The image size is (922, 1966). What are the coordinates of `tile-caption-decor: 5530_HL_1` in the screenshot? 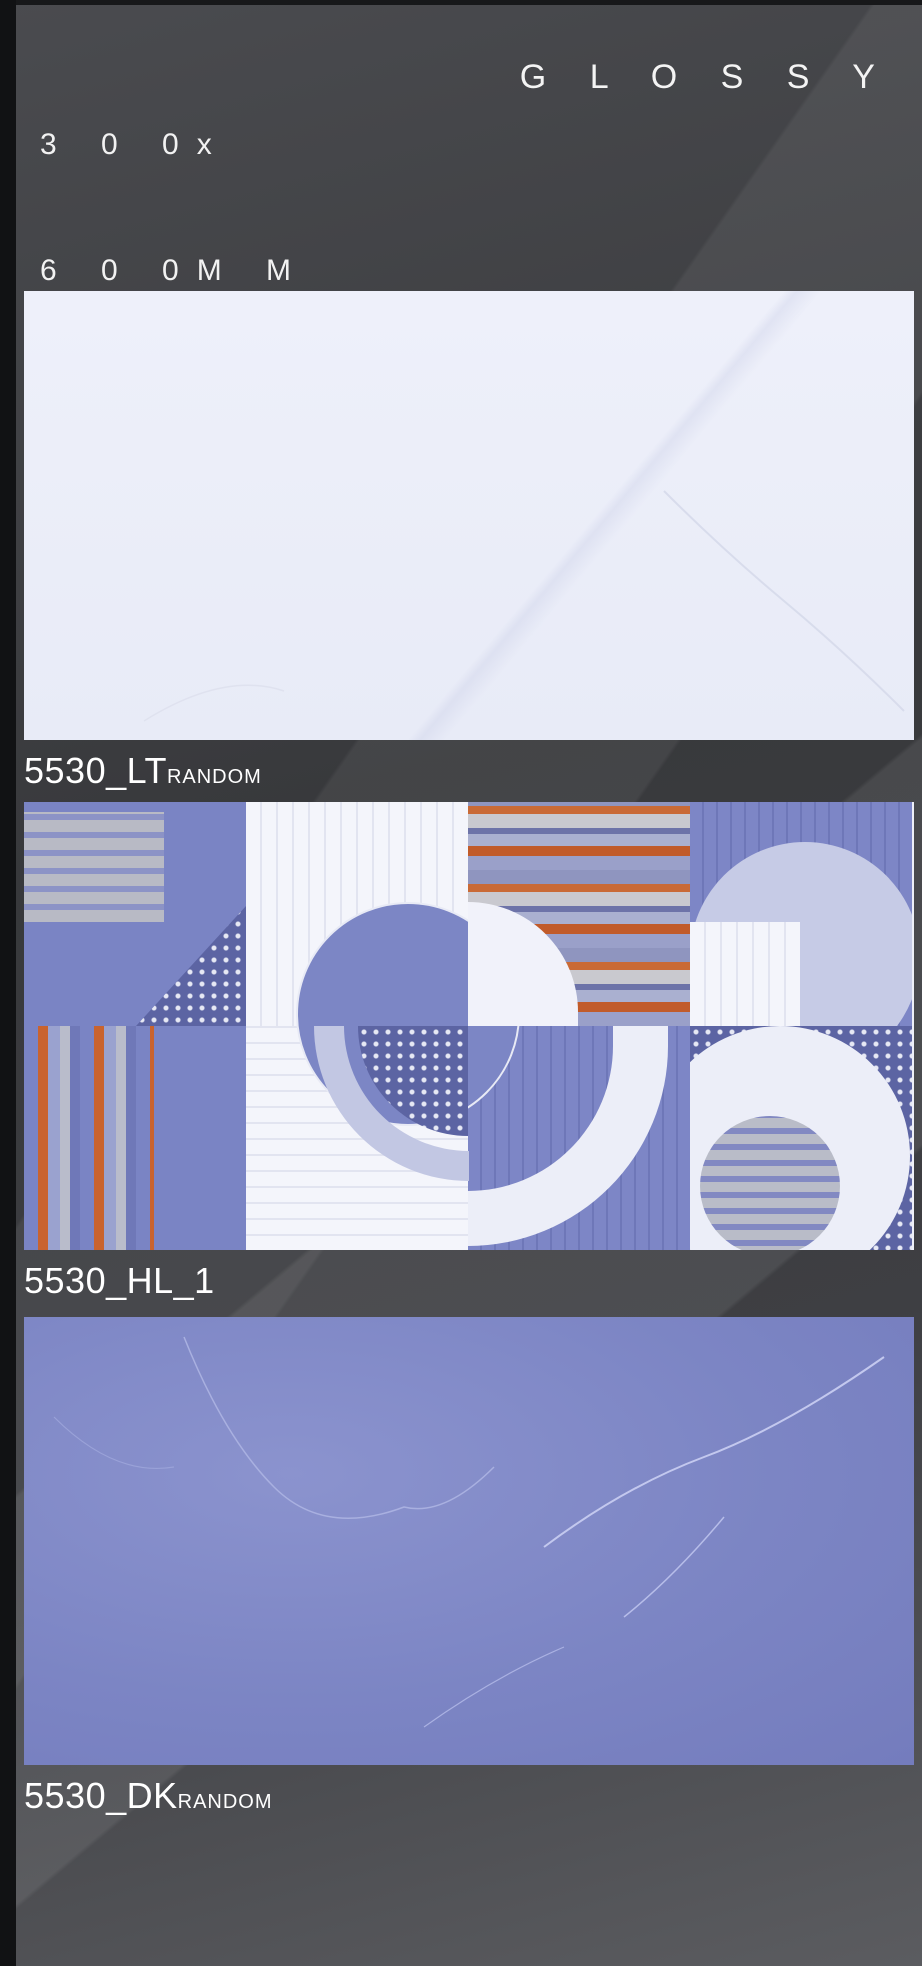 It's located at (119, 1281).